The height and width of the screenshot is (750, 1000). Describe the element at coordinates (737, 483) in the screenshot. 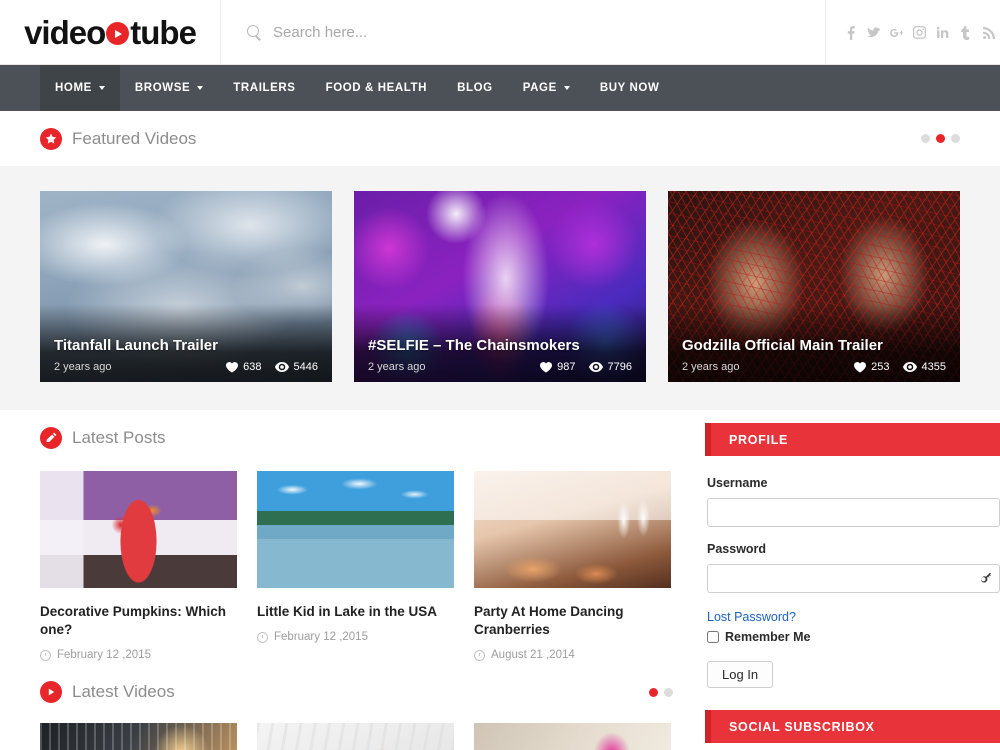

I see `username-label: Username` at that location.